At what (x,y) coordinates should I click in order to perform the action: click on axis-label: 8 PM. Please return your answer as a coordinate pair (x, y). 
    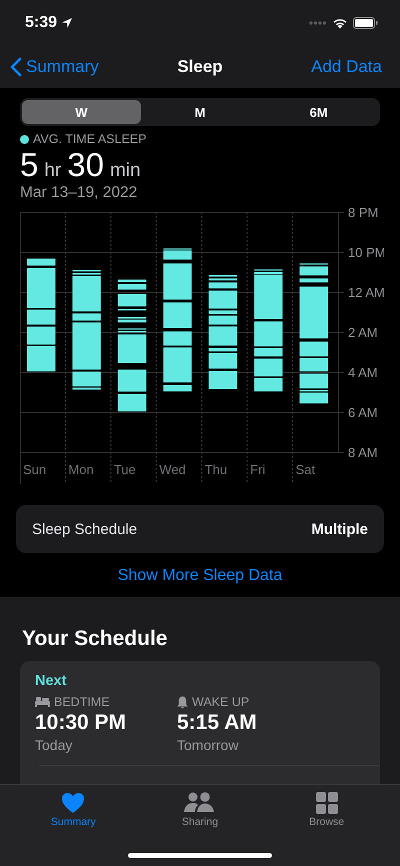
    Looking at the image, I should click on (363, 212).